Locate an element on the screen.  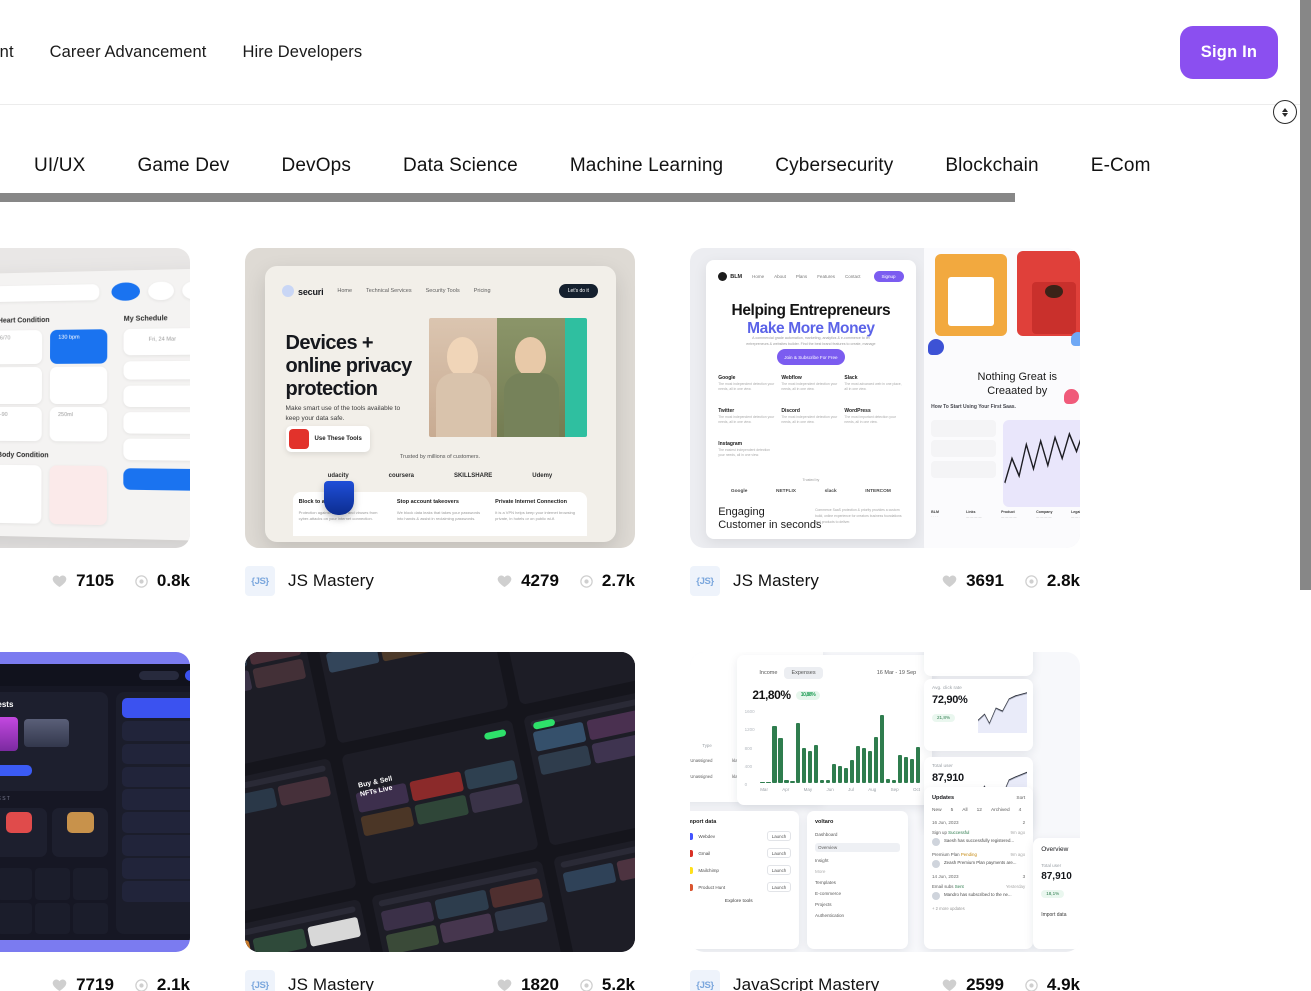
design-card: Your Chests TRADE FROM THE CHEST is located at coordinates (95, 821).